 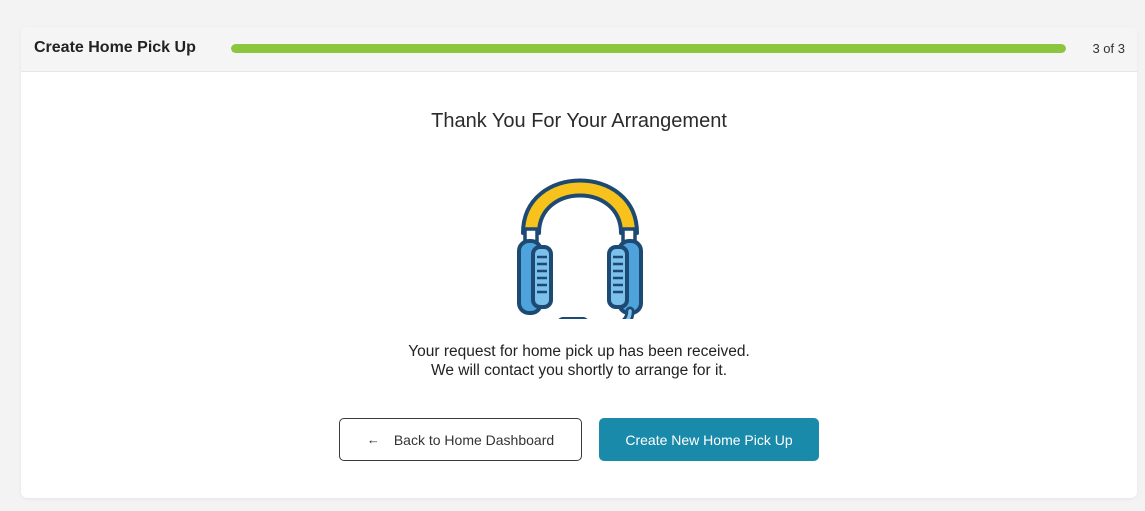 I want to click on progress-bar-fill, so click(x=648, y=48).